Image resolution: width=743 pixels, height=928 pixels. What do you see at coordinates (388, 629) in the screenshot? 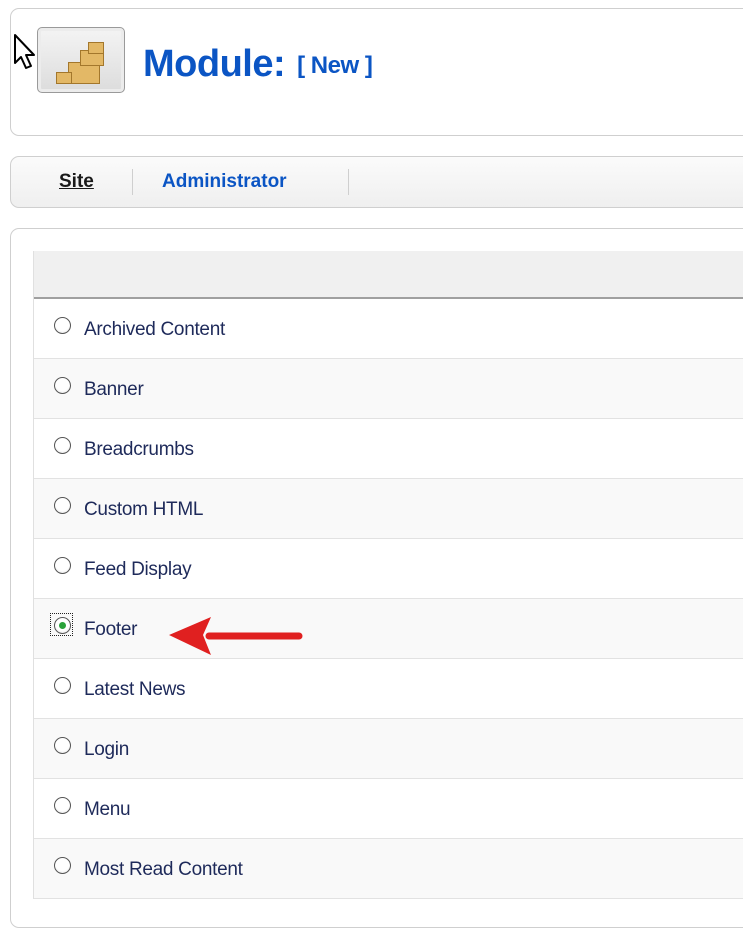
I see `list-item: Footer` at bounding box center [388, 629].